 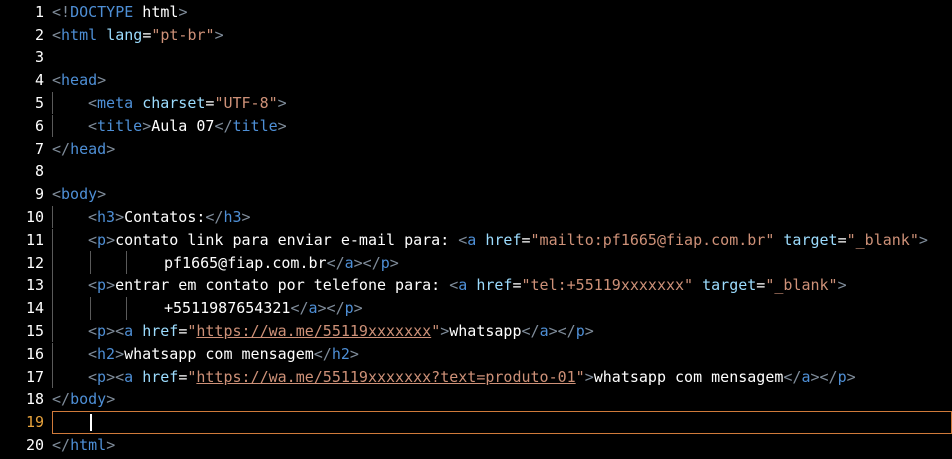 I want to click on code-line: 7 </head>, so click(x=476, y=148).